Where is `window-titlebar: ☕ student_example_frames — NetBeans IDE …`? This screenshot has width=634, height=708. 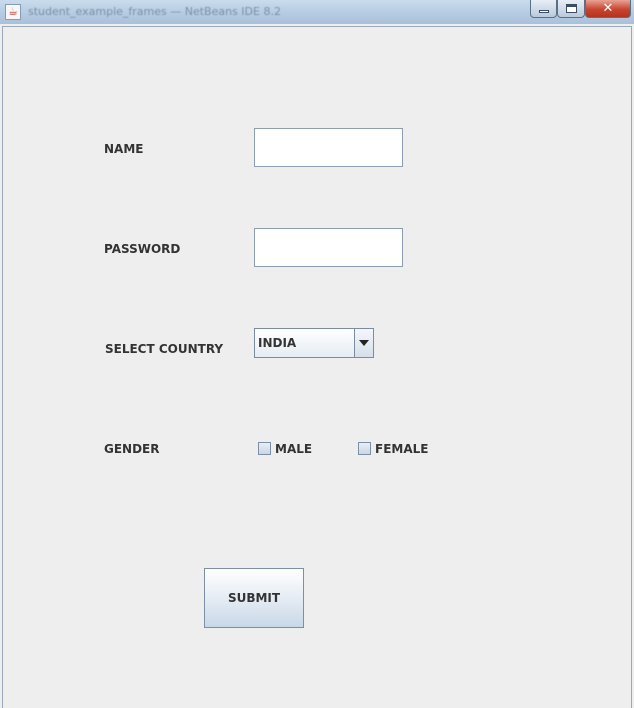
window-titlebar: ☕ student_example_frames — NetBeans IDE … is located at coordinates (317, 12).